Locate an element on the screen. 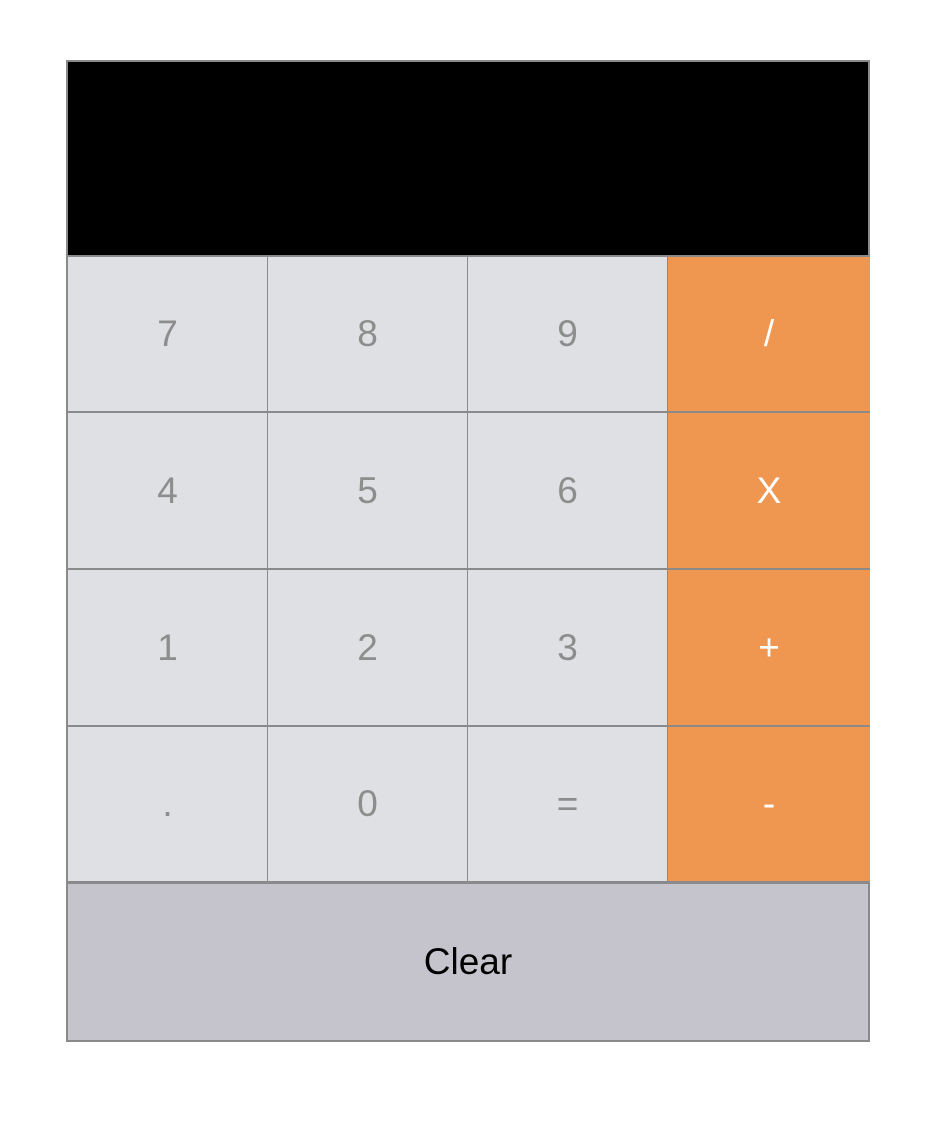 The height and width of the screenshot is (1126, 944). key-2: 2 is located at coordinates (367, 647).